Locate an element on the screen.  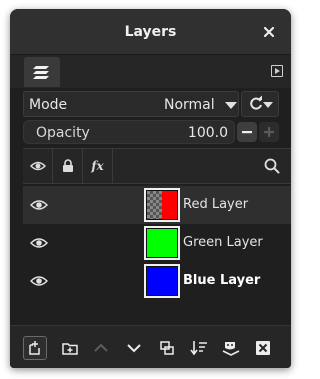
opacity-value: 100.0 is located at coordinates (207, 133).